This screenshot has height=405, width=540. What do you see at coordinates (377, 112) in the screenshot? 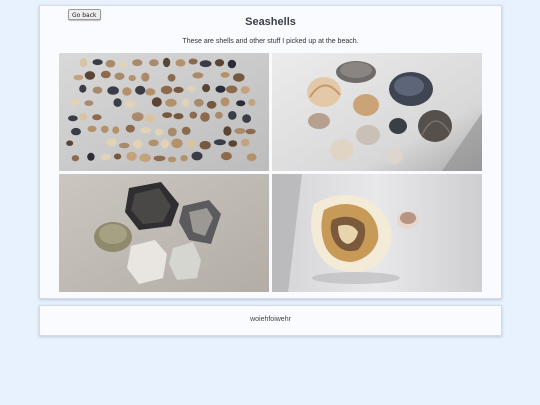
I see `photo-large-shells` at bounding box center [377, 112].